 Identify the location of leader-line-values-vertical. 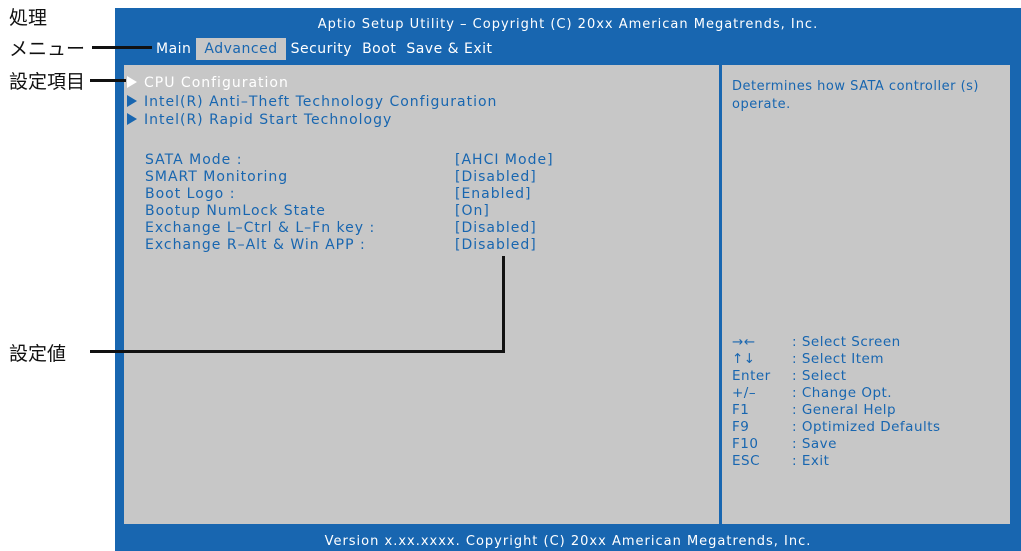
(503, 304).